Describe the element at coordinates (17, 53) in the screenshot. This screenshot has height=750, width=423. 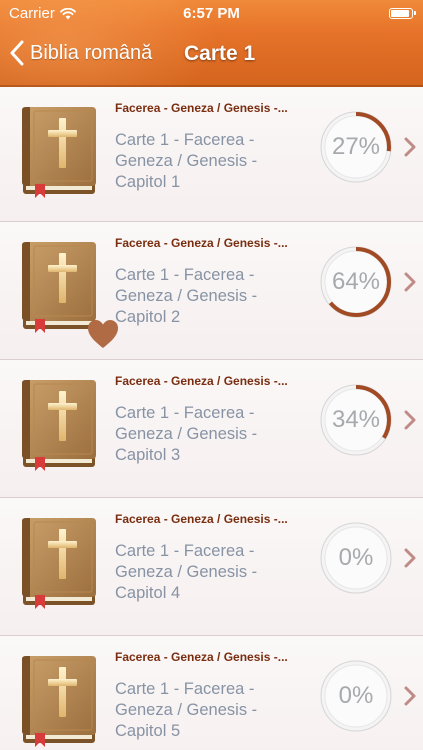
I see `chevron-left-icon` at that location.